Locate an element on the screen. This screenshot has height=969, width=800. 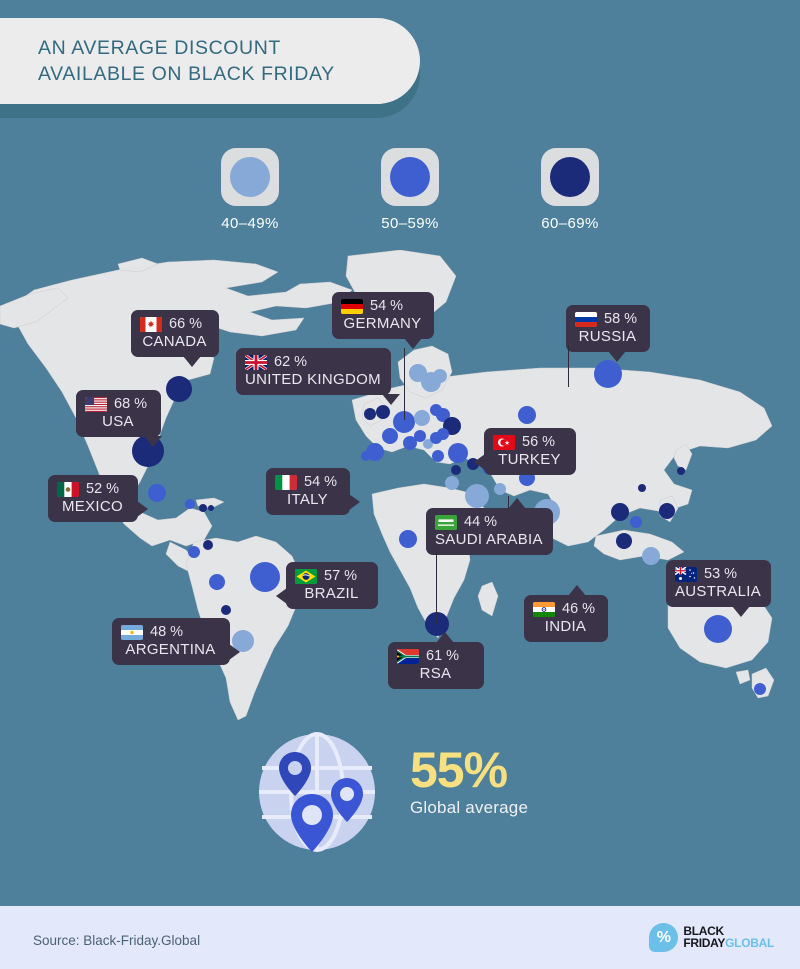
logo-line2b: GLOBAL is located at coordinates (749, 942).